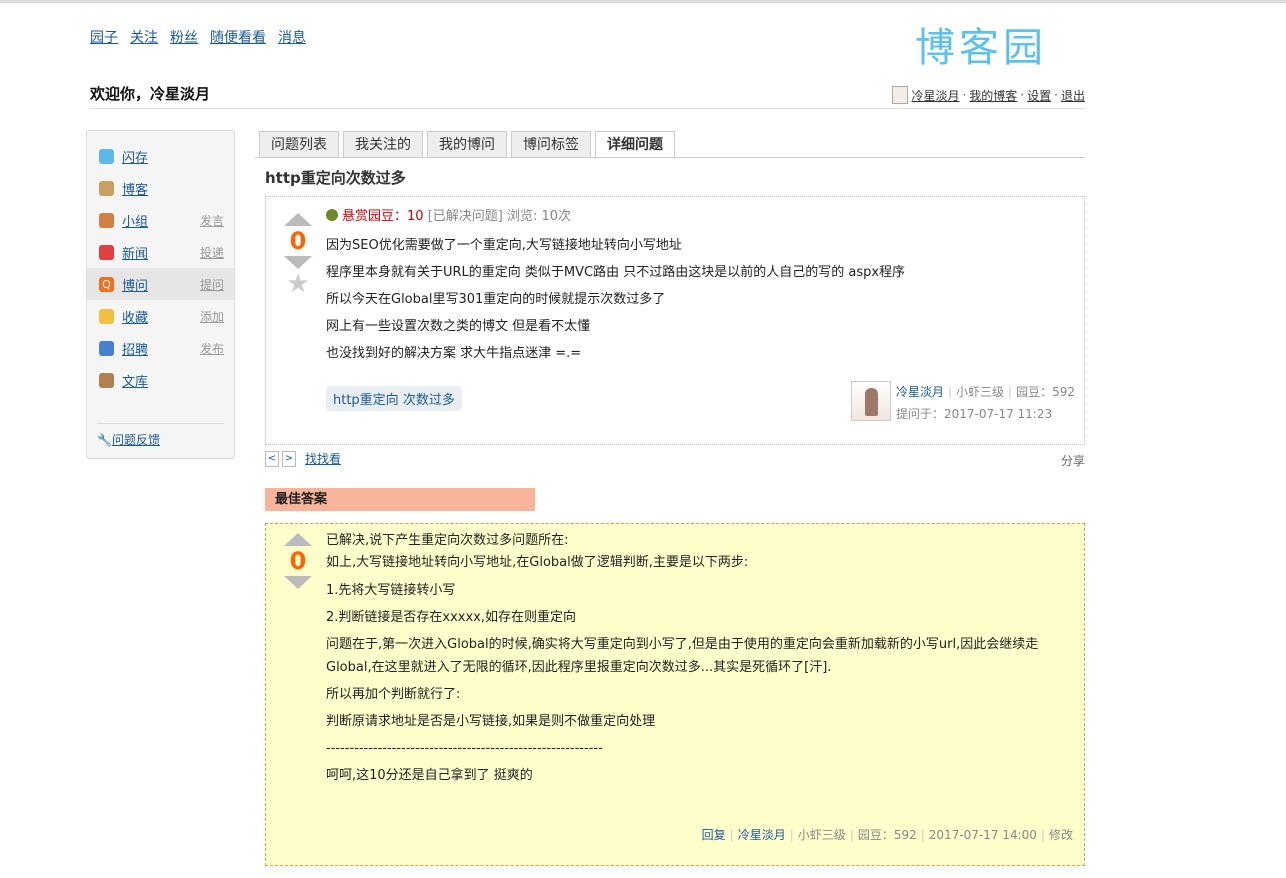  Describe the element at coordinates (539, 216) in the screenshot. I see `views: 浏览: 10次` at that location.